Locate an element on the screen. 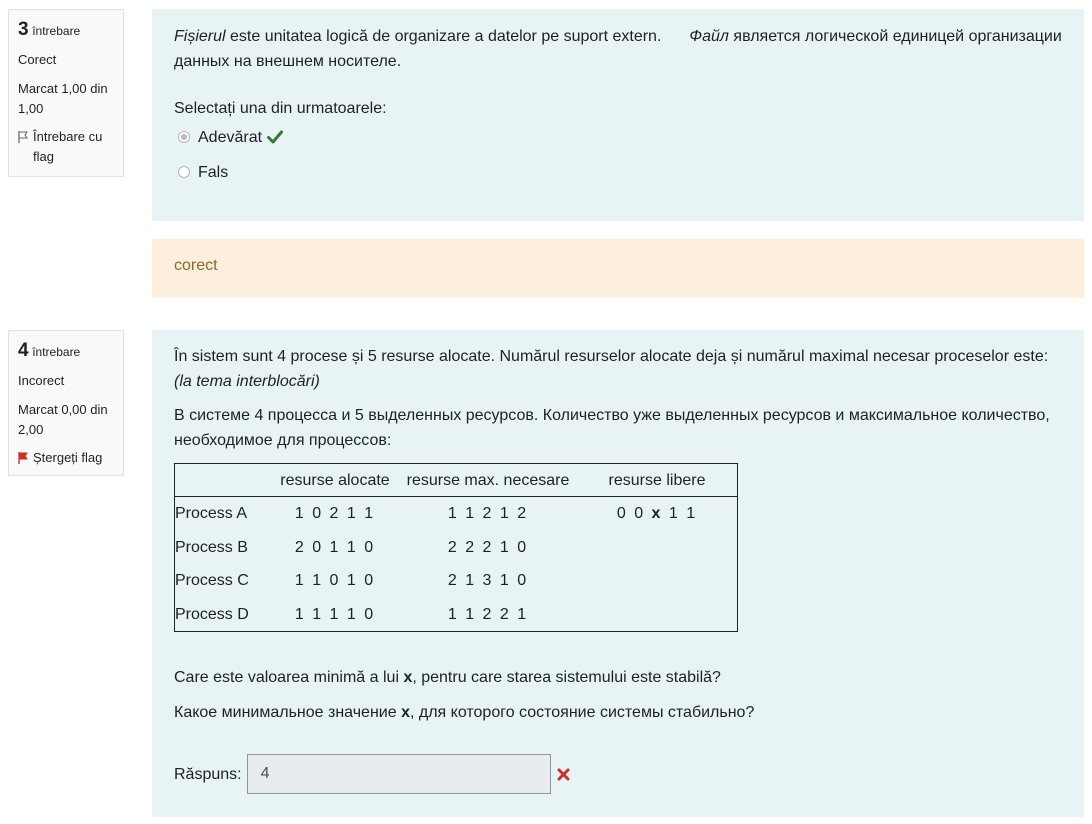 The height and width of the screenshot is (824, 1092). table-row: Process B 2 0 1 1 0 2 2 2 1 0 is located at coordinates (456, 548).